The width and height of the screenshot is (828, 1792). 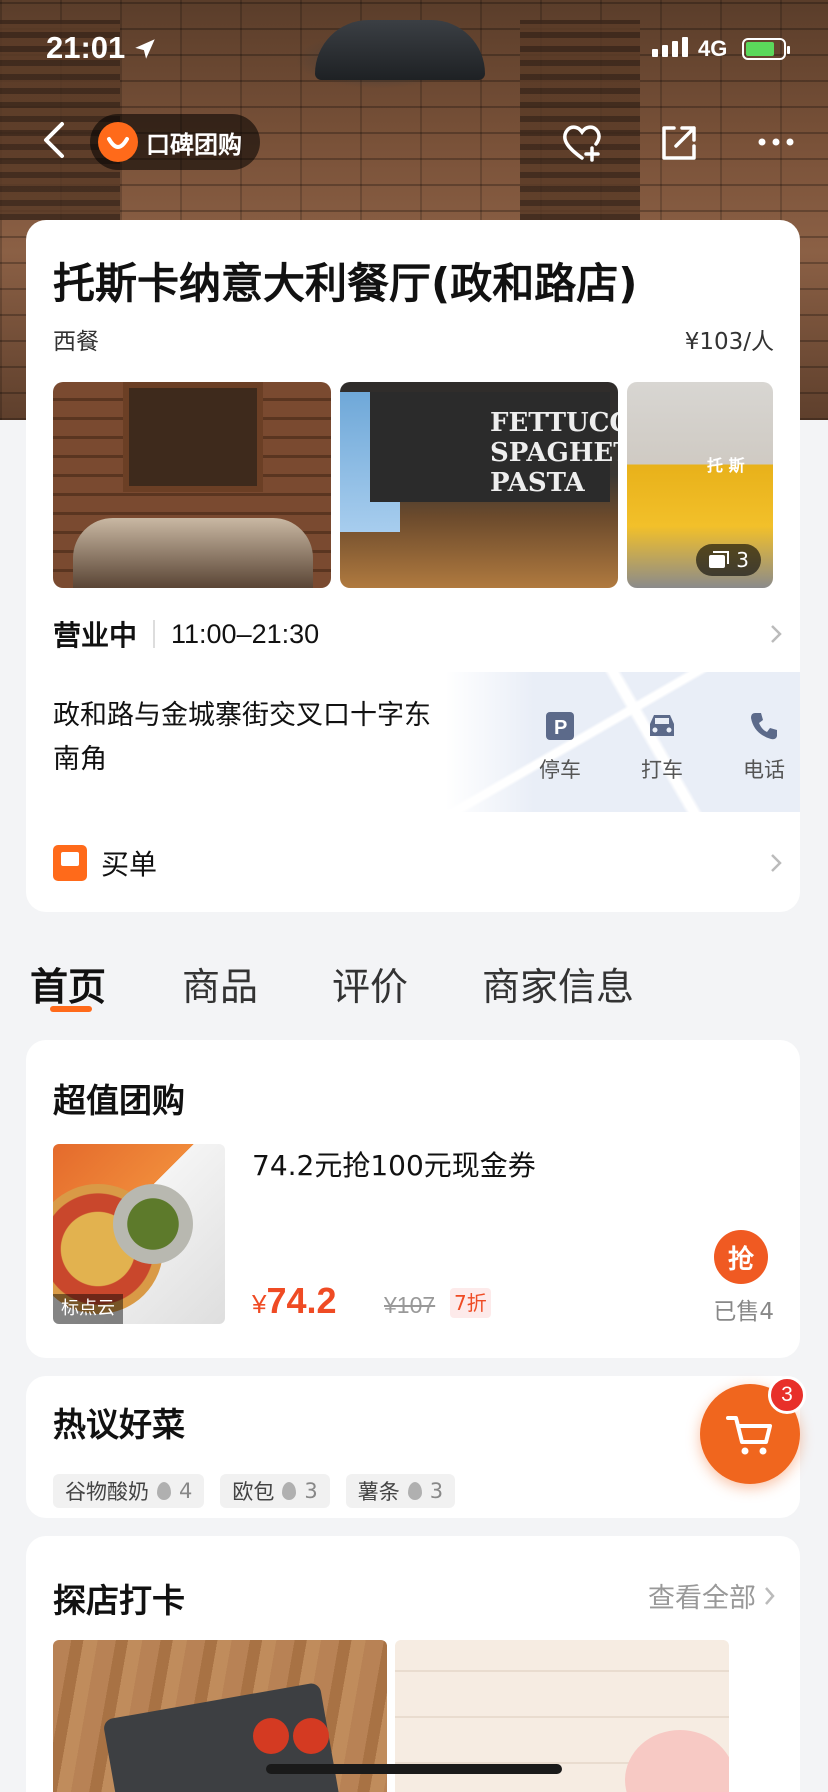 What do you see at coordinates (726, 465) in the screenshot?
I see `storefront-sign: 托 斯` at bounding box center [726, 465].